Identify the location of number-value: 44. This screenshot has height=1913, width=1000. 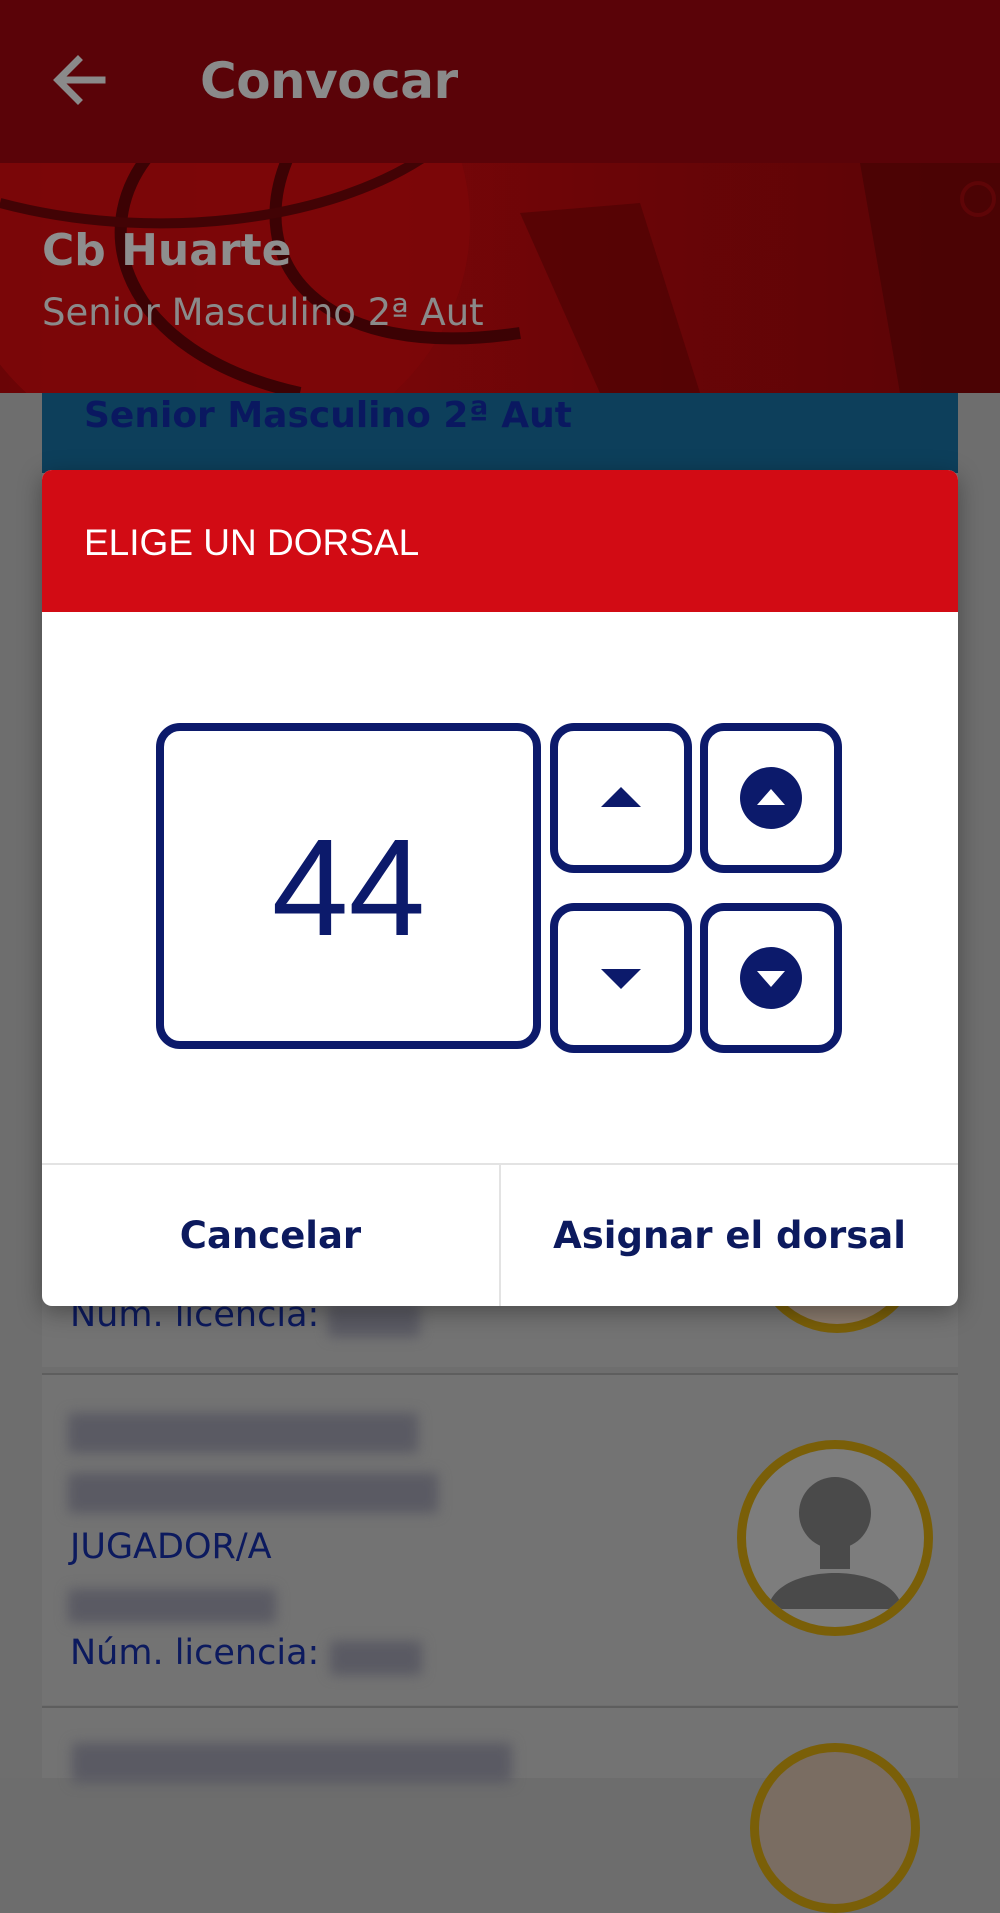
(348, 887).